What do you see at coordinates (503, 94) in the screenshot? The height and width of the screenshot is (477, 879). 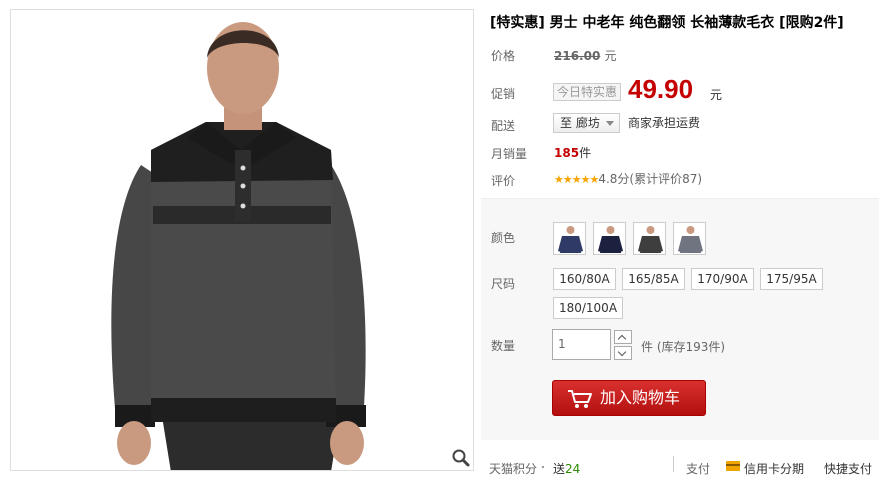 I see `promo-label: 促销` at bounding box center [503, 94].